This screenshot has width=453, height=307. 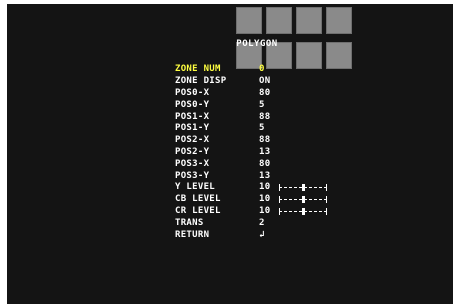 What do you see at coordinates (192, 163) in the screenshot?
I see `menu-item-label: POS3-X` at bounding box center [192, 163].